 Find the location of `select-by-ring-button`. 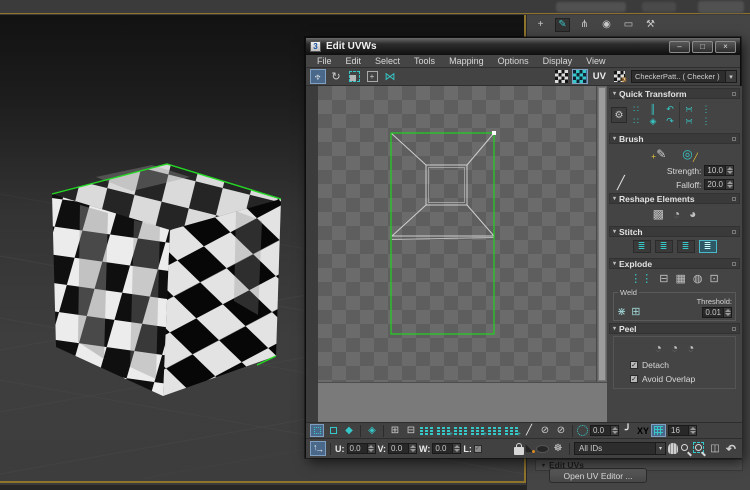

select-by-ring-button is located at coordinates (461, 430).